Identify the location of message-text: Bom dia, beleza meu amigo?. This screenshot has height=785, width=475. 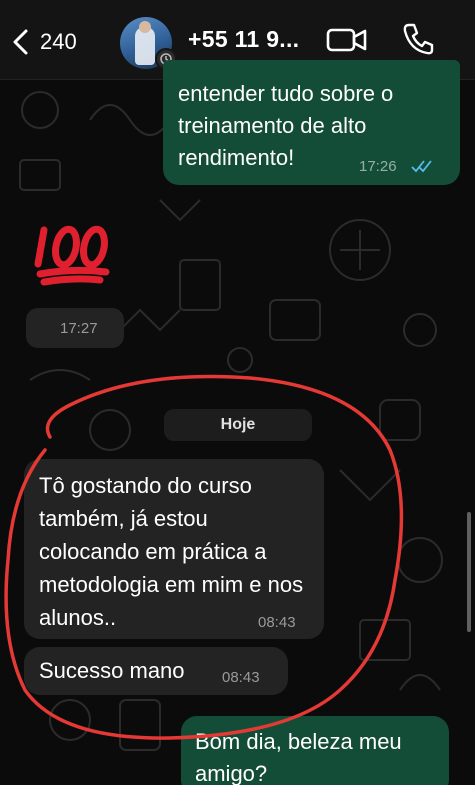
(298, 757).